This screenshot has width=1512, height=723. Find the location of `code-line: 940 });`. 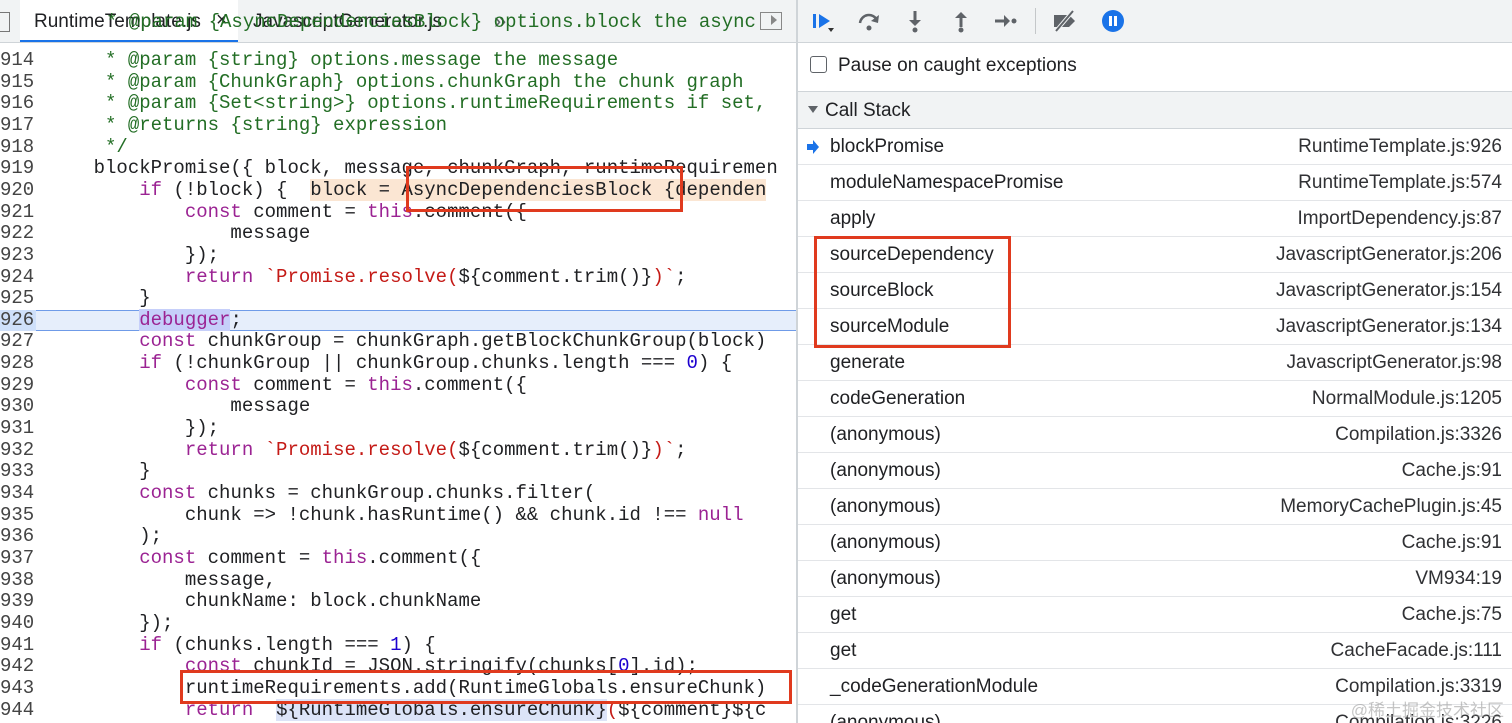

code-line: 940 }); is located at coordinates (398, 623).